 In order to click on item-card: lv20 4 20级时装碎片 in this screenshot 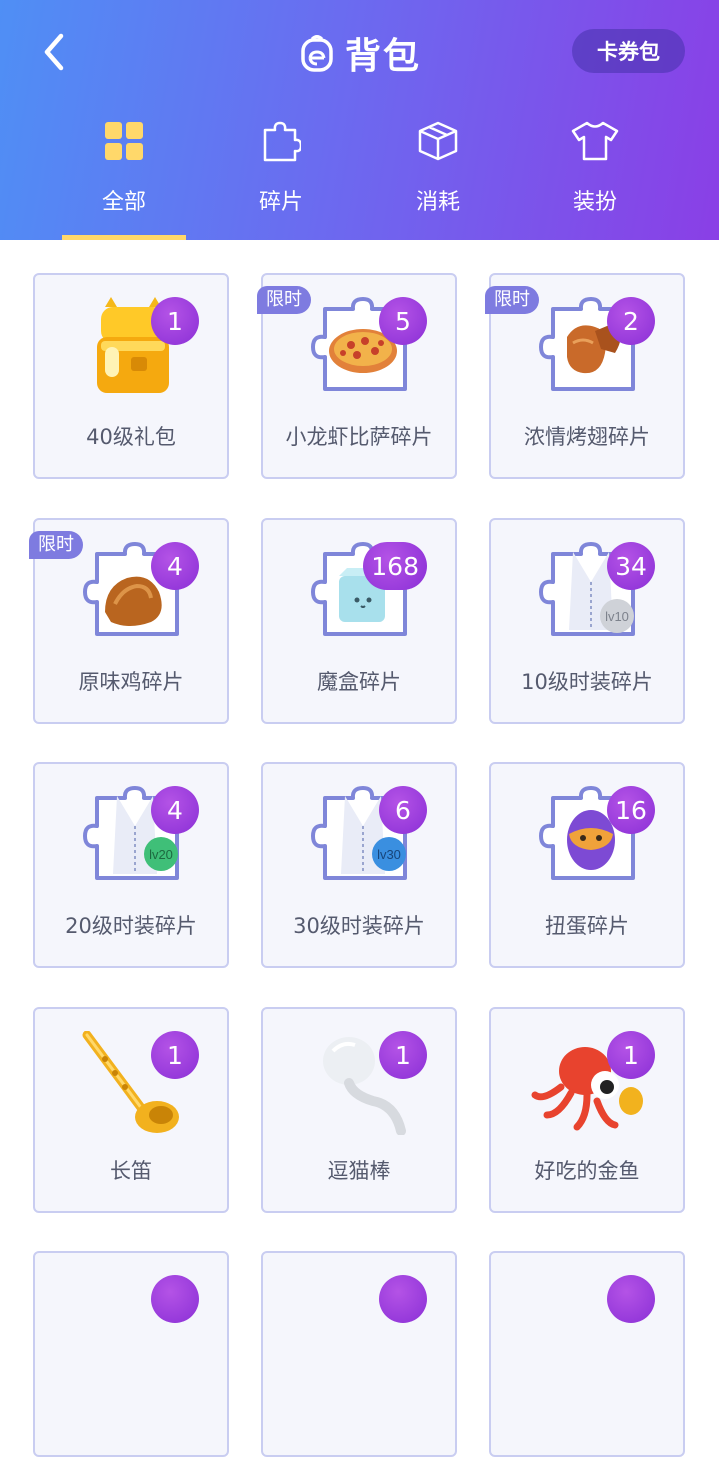, I will do `click(131, 865)`.